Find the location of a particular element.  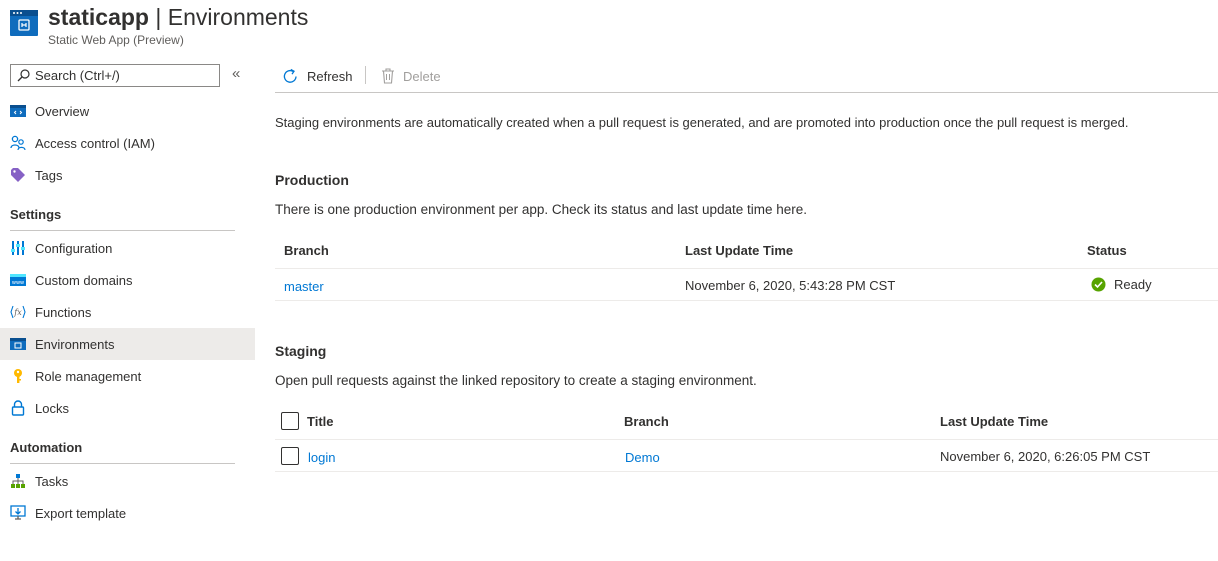

status-label: Ready is located at coordinates (1133, 284).